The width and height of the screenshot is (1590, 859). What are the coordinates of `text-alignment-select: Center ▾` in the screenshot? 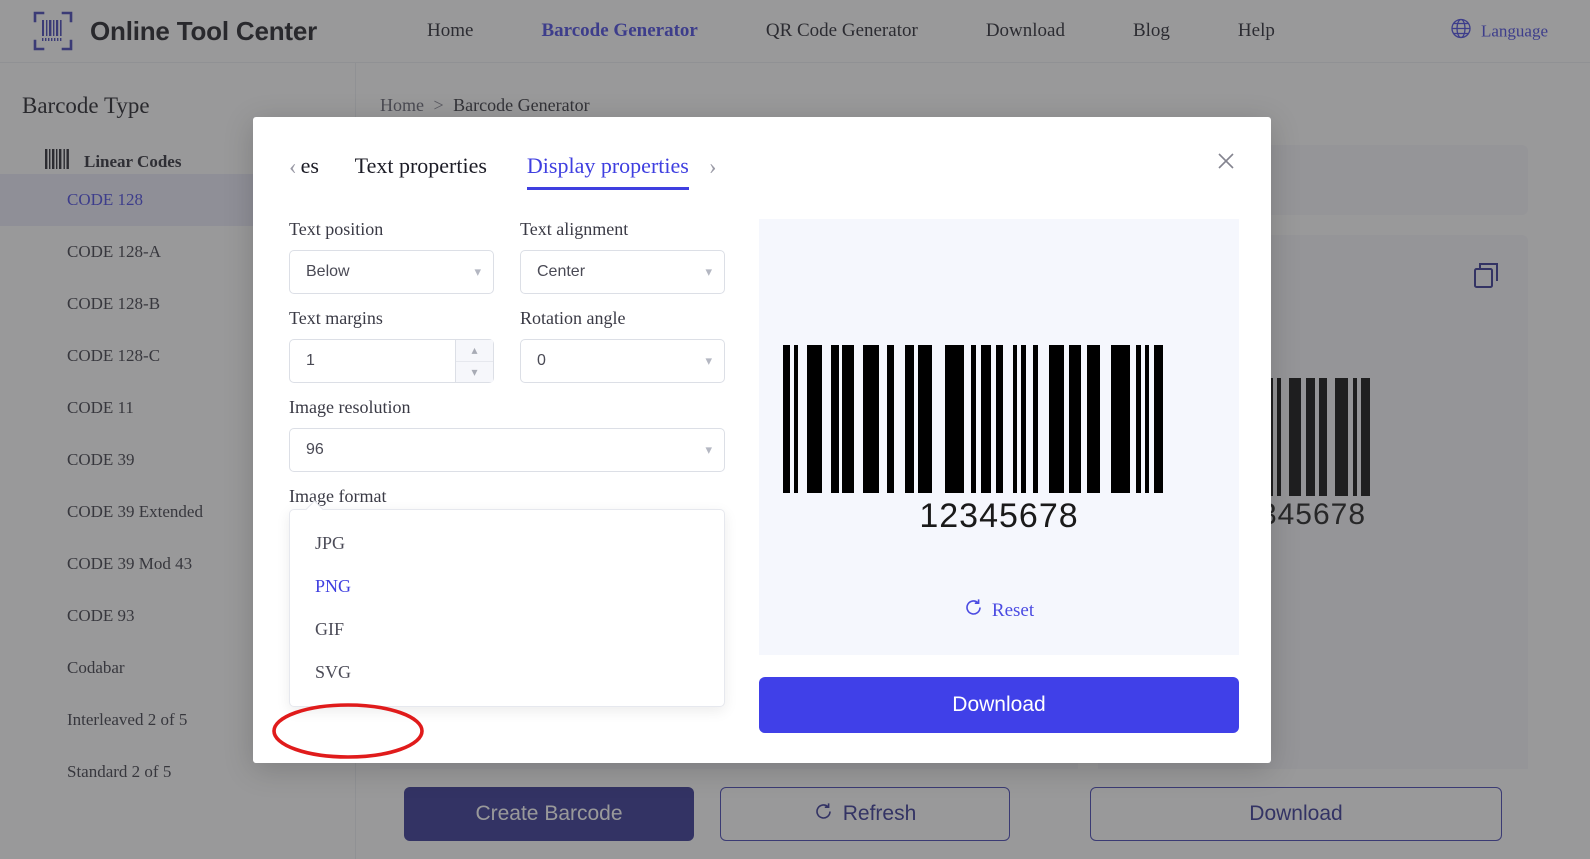 It's located at (622, 272).